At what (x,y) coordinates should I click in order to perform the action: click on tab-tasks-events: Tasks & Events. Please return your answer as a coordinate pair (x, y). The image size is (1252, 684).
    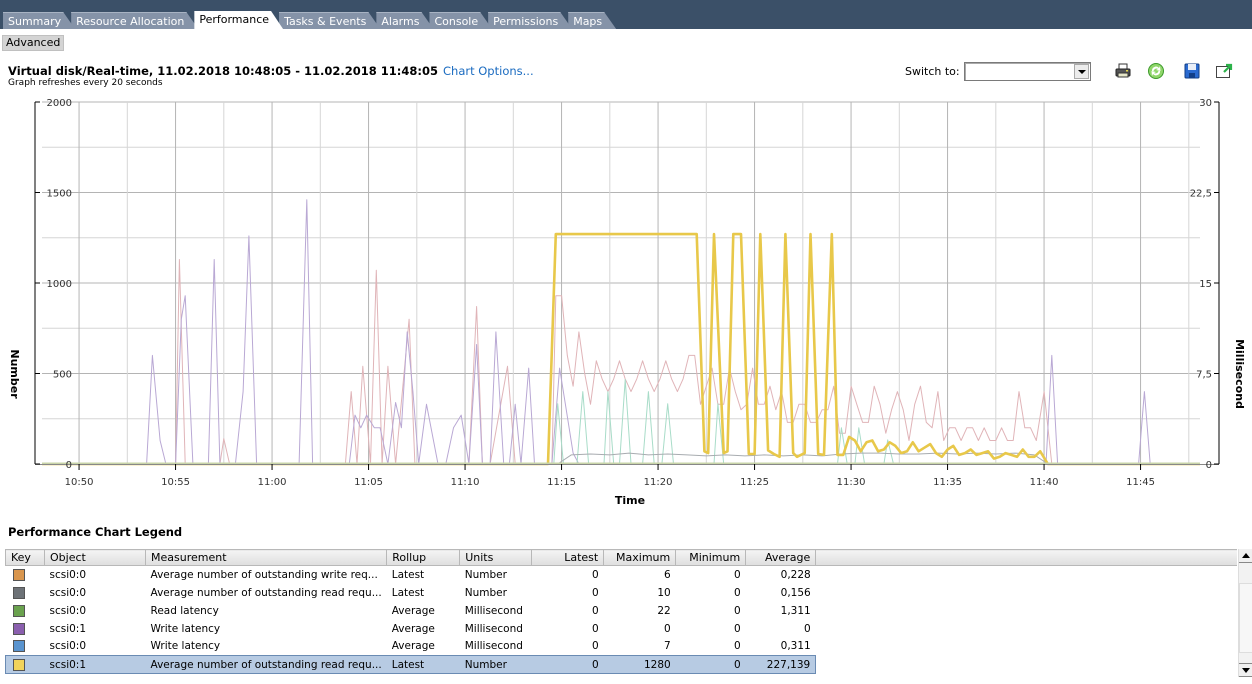
    Looking at the image, I should click on (329, 20).